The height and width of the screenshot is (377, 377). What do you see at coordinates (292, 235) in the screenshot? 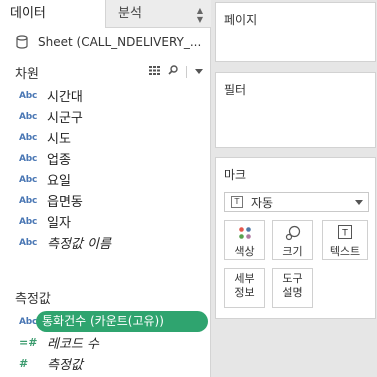
I see `size-icon` at bounding box center [292, 235].